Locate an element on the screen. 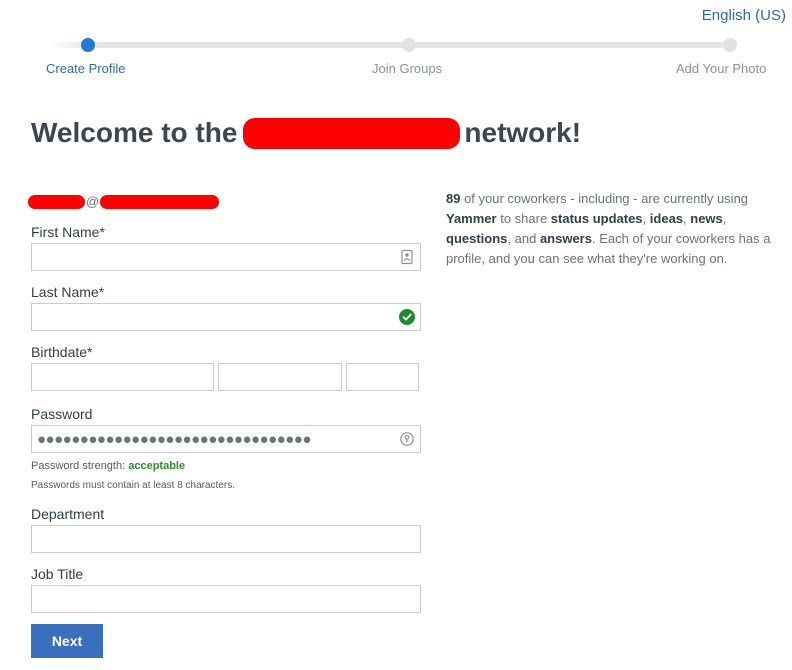 The height and width of the screenshot is (670, 792). password-field: ●●●●●●●●●●●●●●●●●●●●●●●●●●●●●●●● is located at coordinates (226, 439).